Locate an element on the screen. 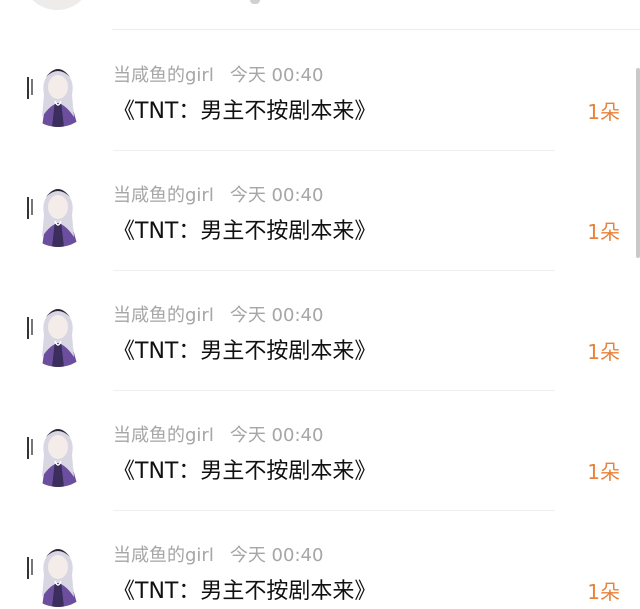 This screenshot has width=640, height=609. previous-comment-partial is located at coordinates (320, 15).